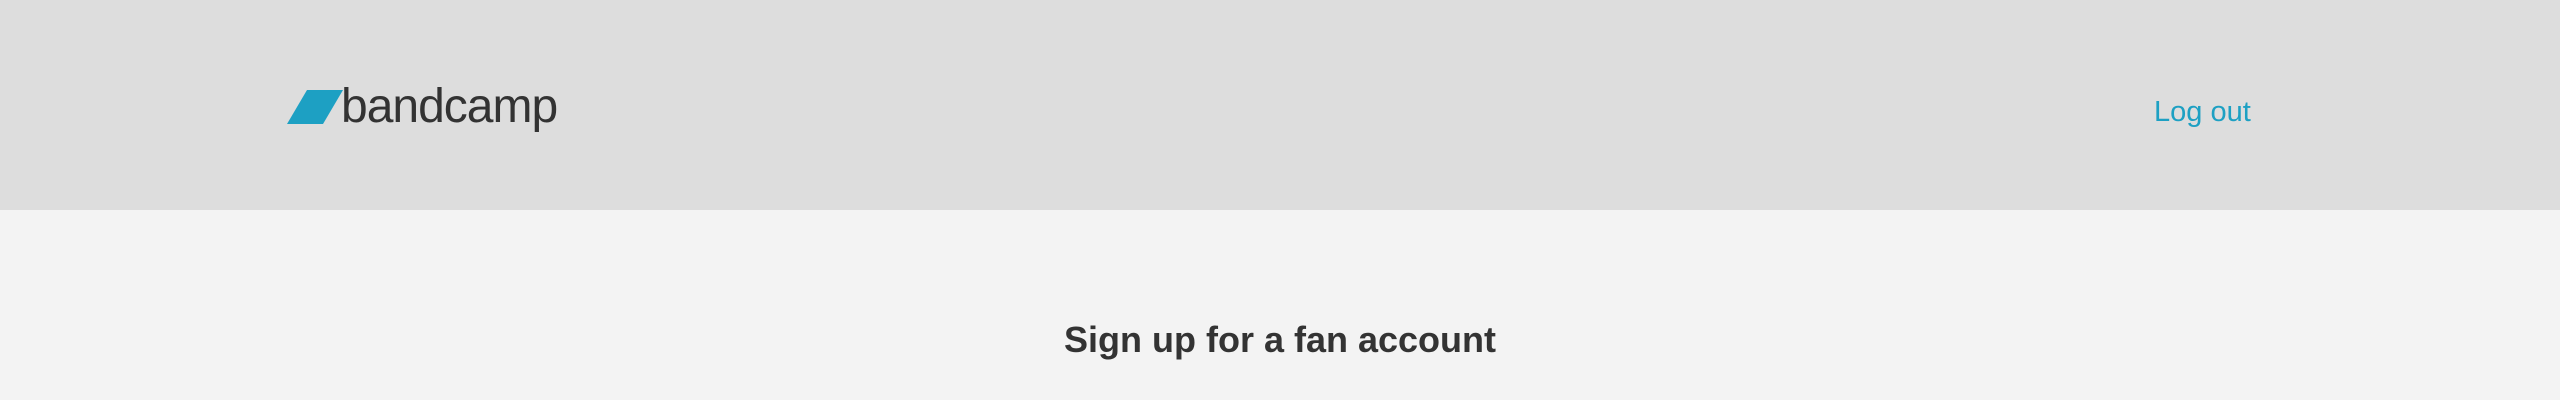 This screenshot has height=400, width=2560. Describe the element at coordinates (449, 106) in the screenshot. I see `bandcamp-logo-text: bandcamp` at that location.